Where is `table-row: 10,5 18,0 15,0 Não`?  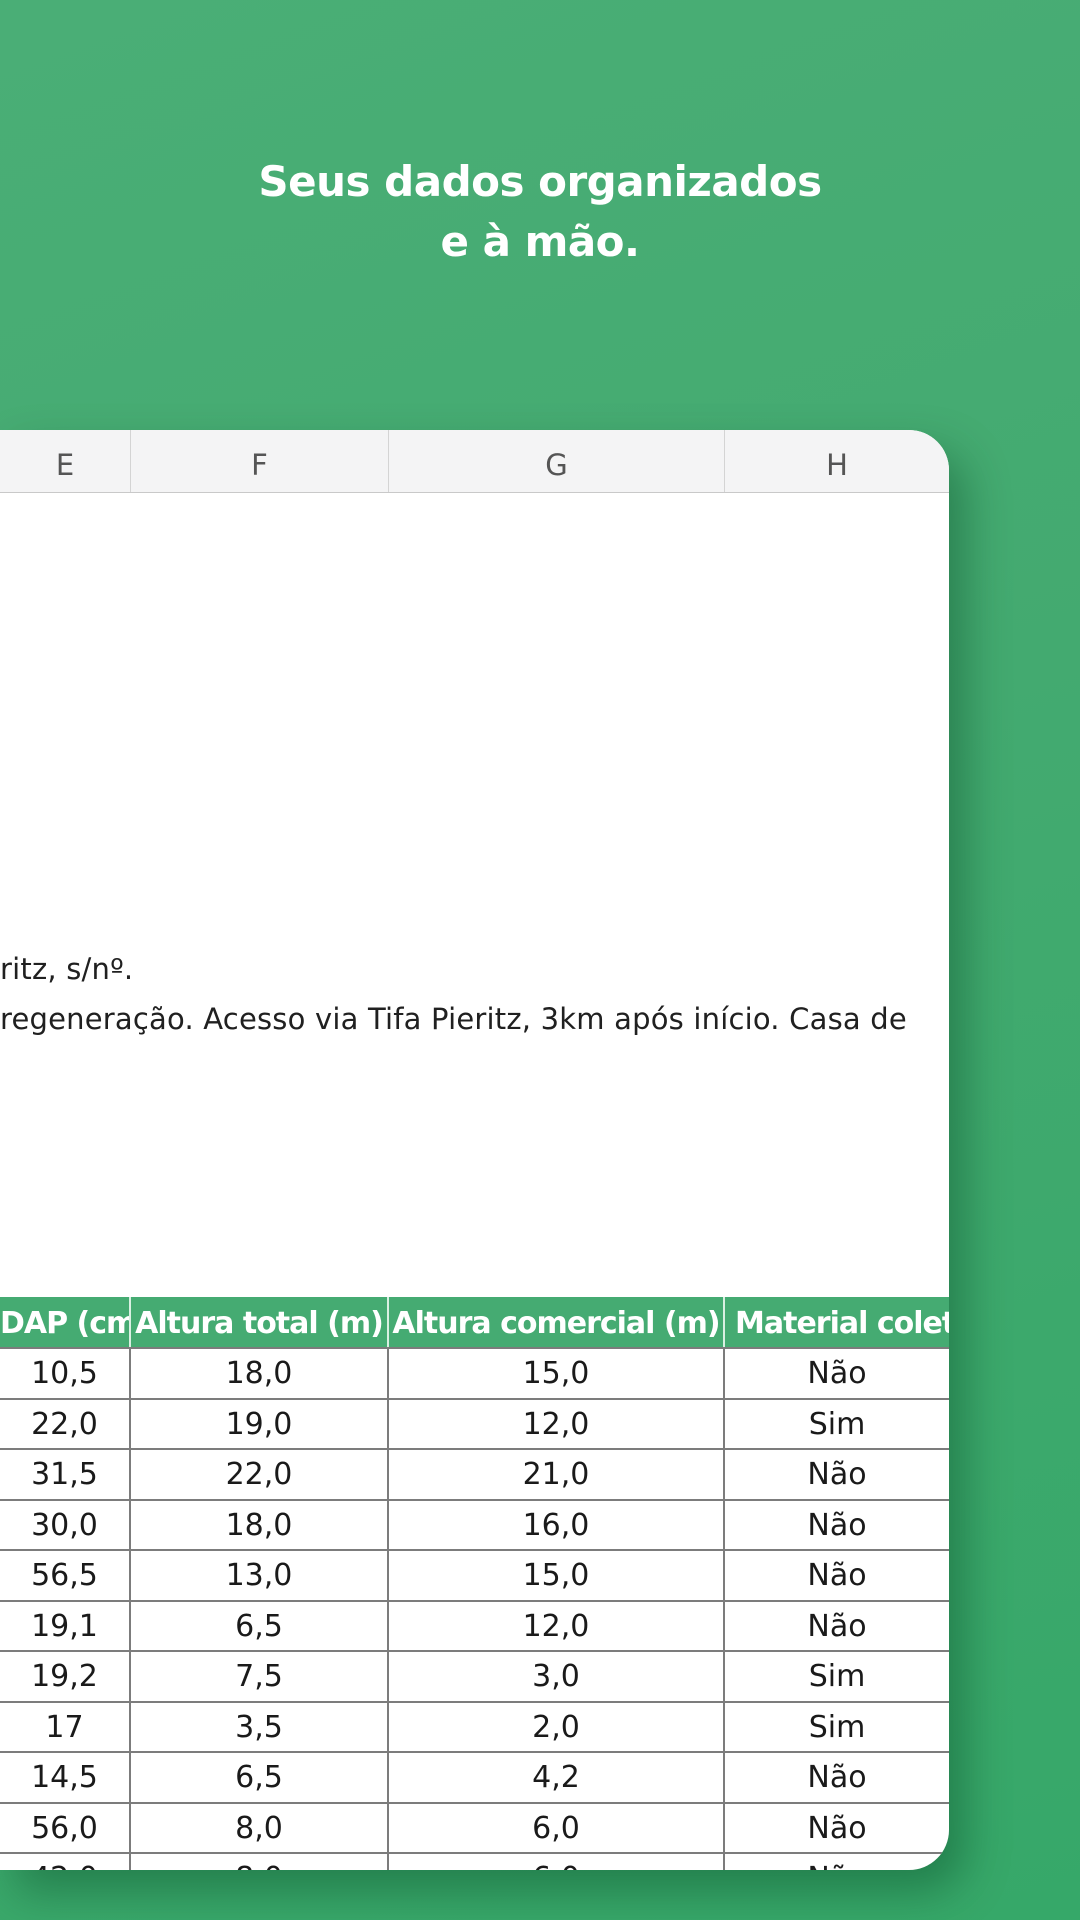
table-row: 10,5 18,0 15,0 Não is located at coordinates (474, 1374).